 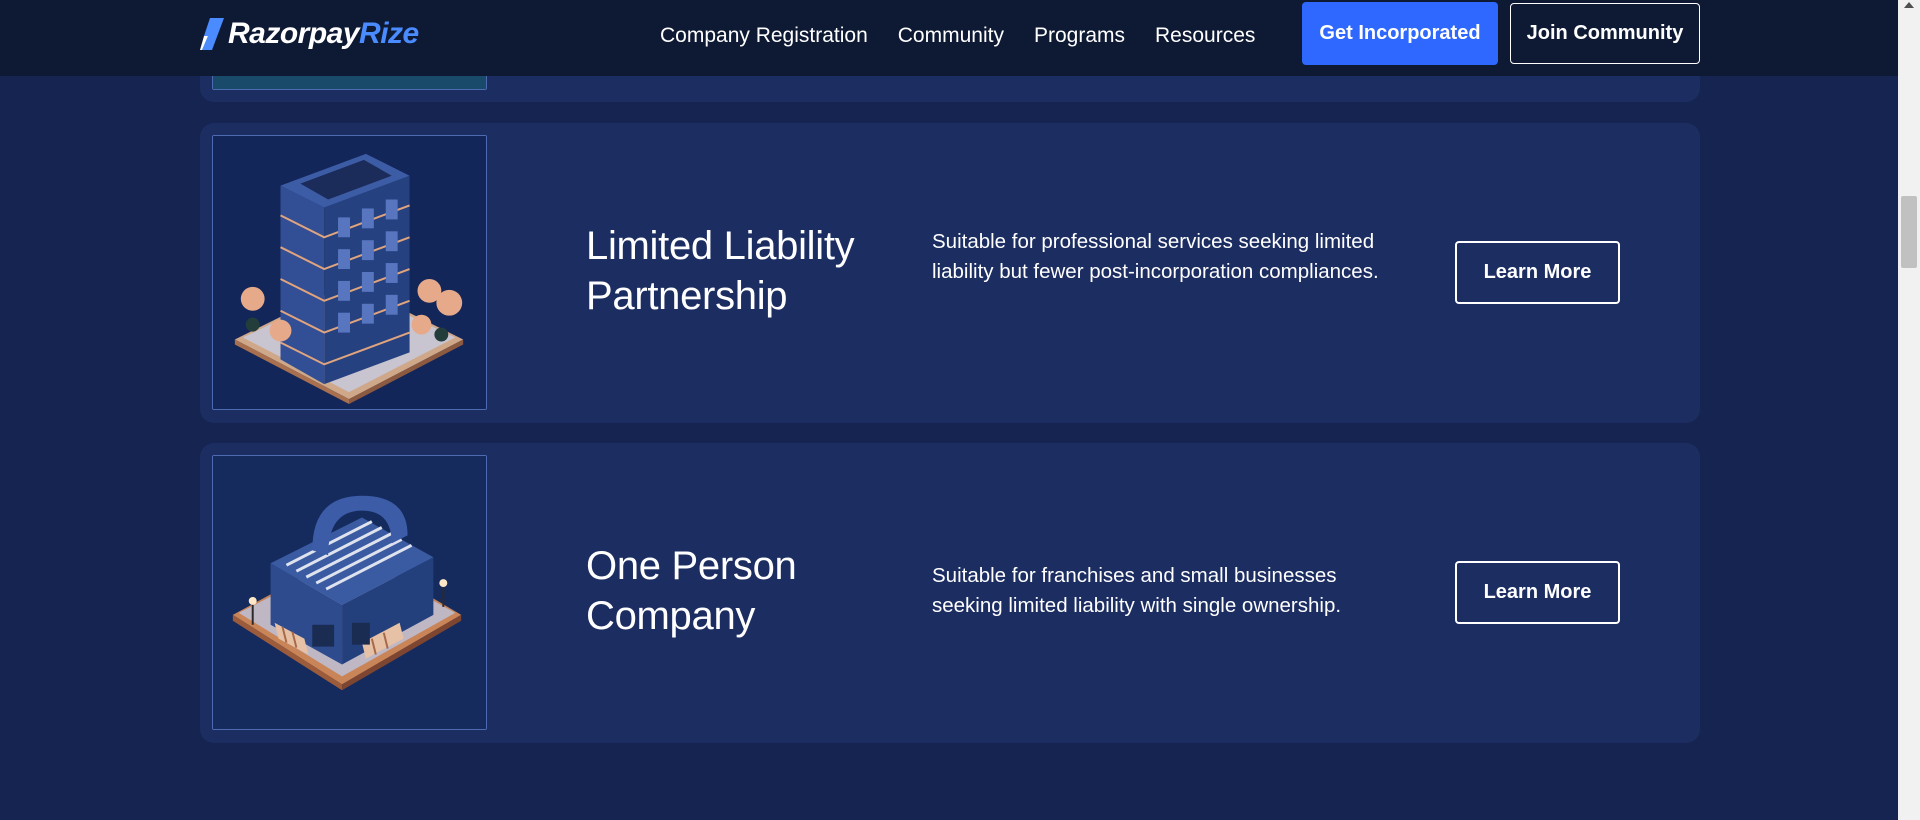 What do you see at coordinates (1205, 36) in the screenshot?
I see `nav-link-resources: Resources` at bounding box center [1205, 36].